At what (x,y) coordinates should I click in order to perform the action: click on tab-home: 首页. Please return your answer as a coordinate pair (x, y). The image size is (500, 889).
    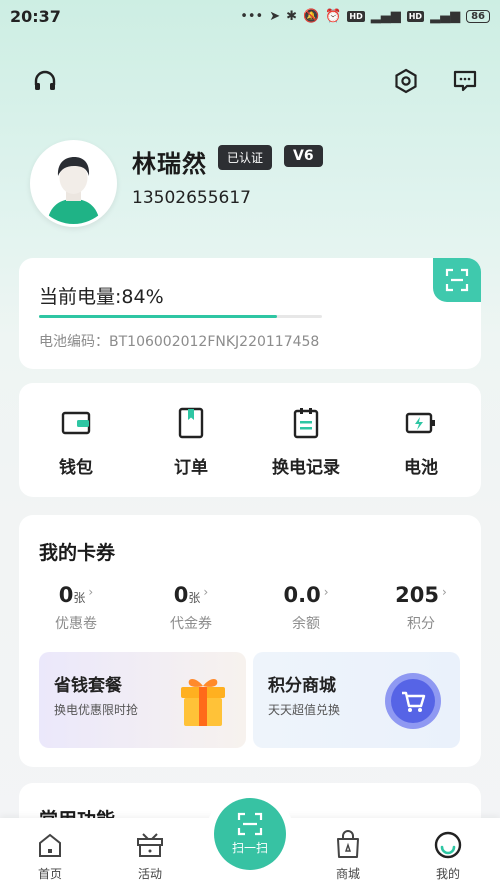
    Looking at the image, I should click on (50, 856).